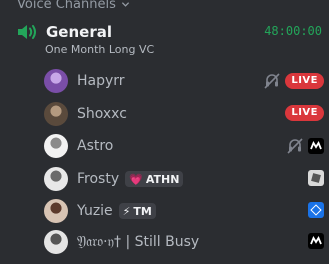 This screenshot has width=329, height=264. What do you see at coordinates (316, 210) in the screenshot?
I see `blue-app-icon` at bounding box center [316, 210].